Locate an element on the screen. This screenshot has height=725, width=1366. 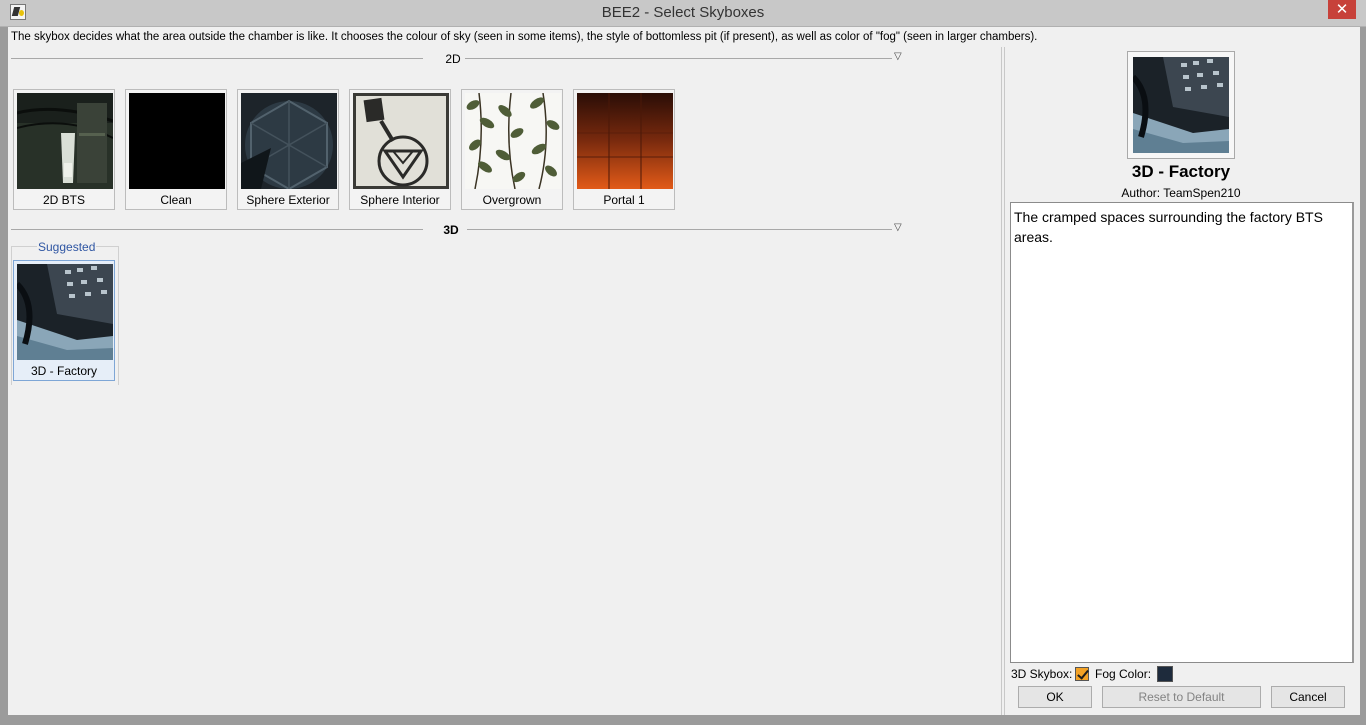
skybox-tile-sphere-interior: Sphere Interior is located at coordinates (400, 149).